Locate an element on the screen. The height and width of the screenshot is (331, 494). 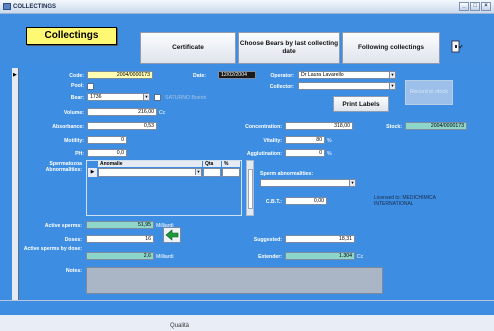
absorbance-field: 0,53 is located at coordinates (122, 126).